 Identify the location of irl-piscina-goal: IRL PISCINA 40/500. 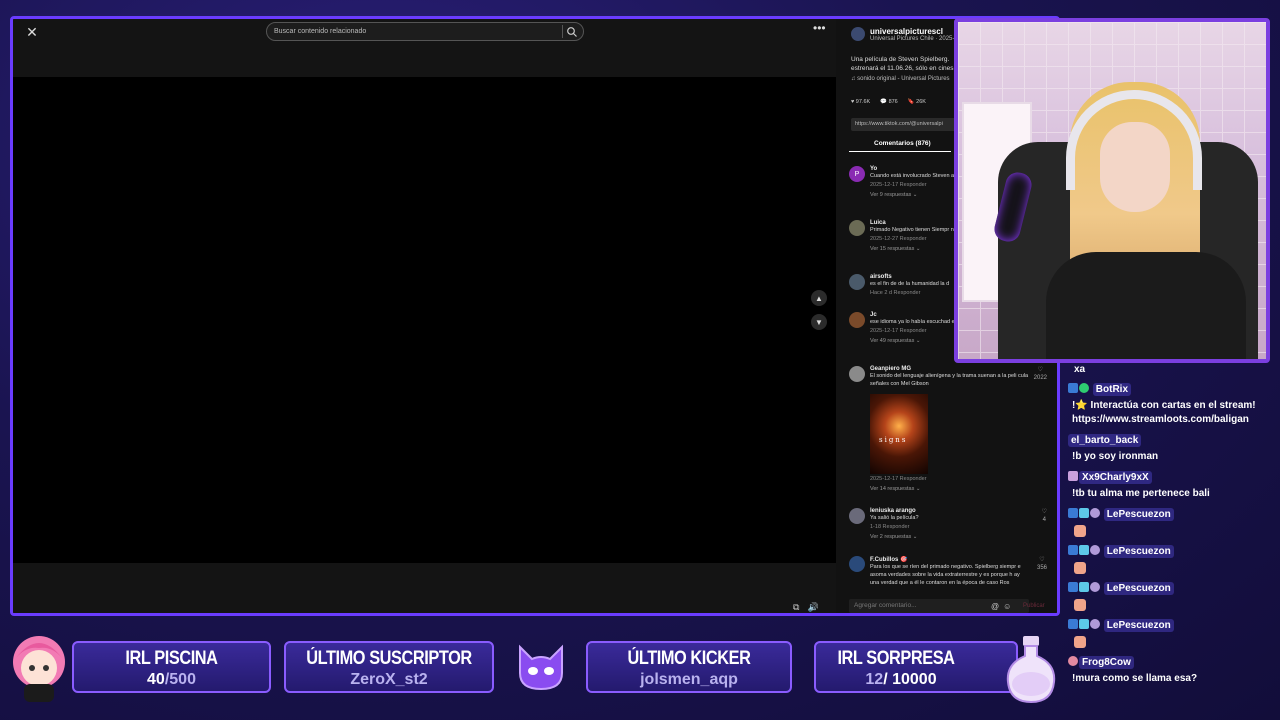
(171, 667).